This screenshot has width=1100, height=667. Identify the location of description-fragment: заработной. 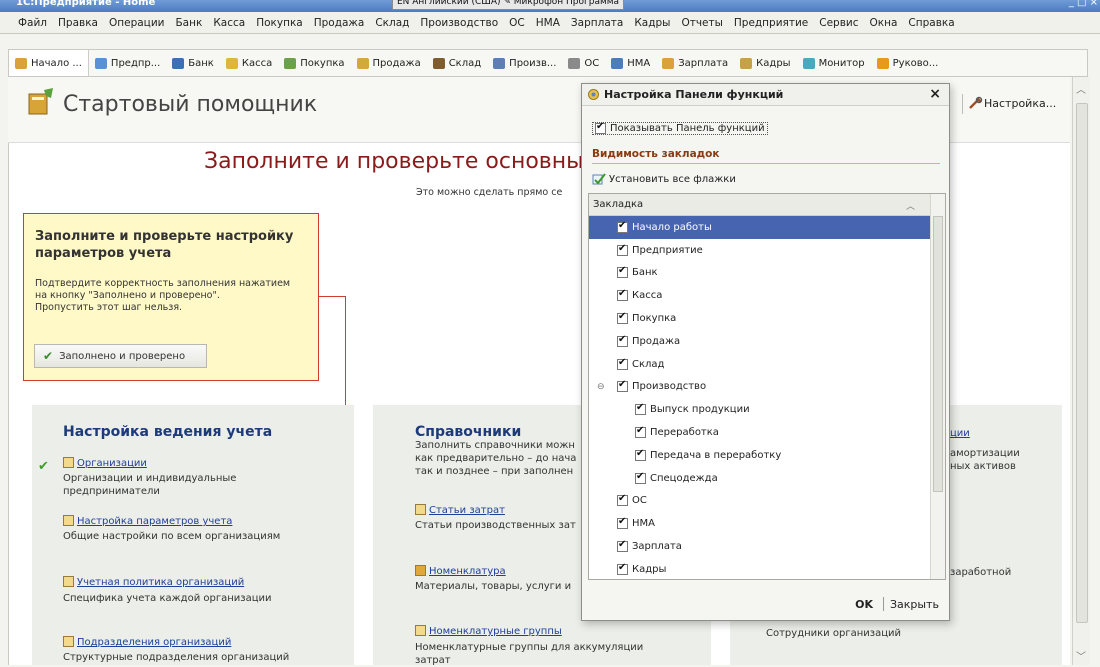
(981, 572).